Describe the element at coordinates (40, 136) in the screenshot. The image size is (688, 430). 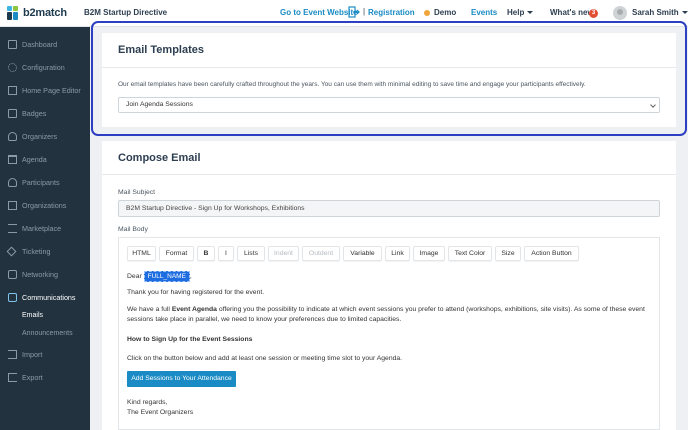
I see `sidebar-item-label: Organizers` at that location.